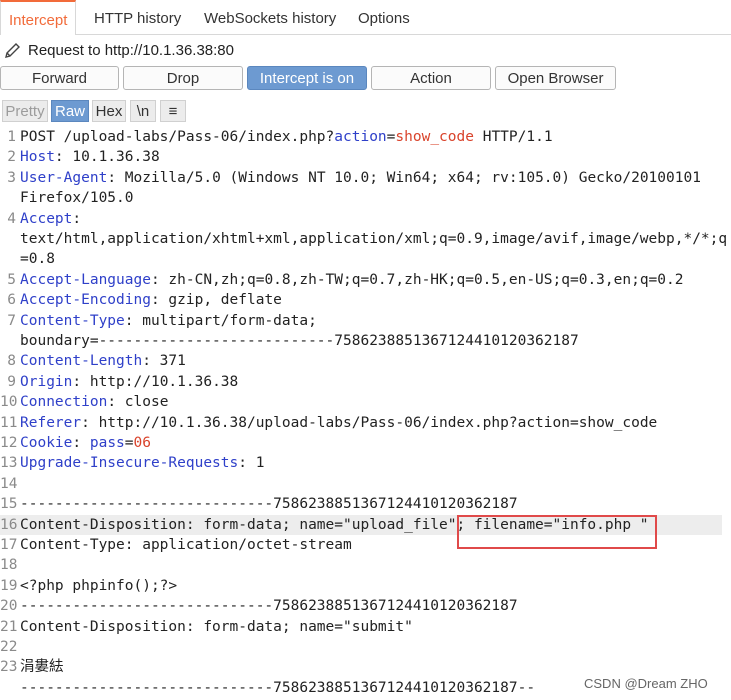 This screenshot has height=700, width=731. I want to click on line-text: 涓婁紶, so click(42, 667).